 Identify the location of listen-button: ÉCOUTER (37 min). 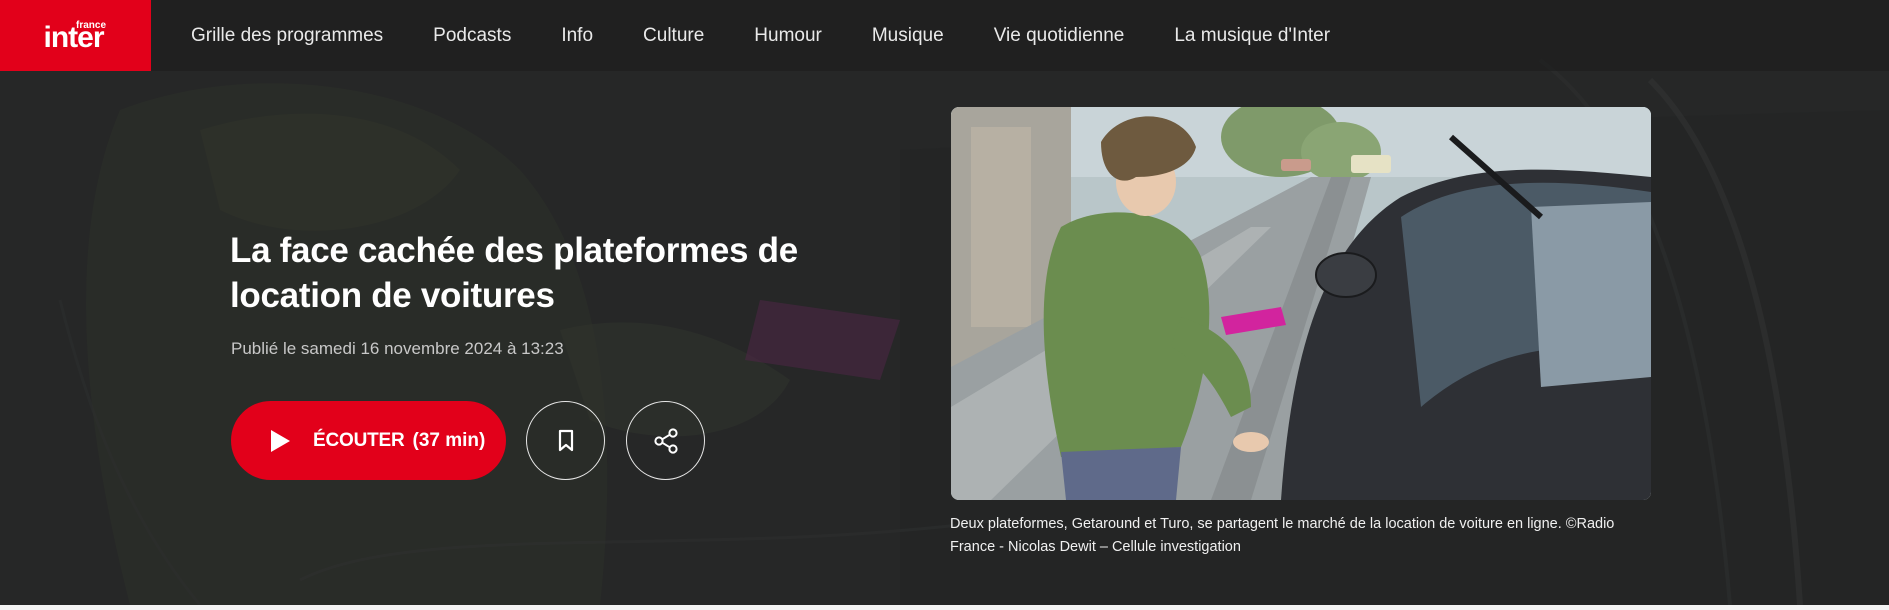
(368, 440).